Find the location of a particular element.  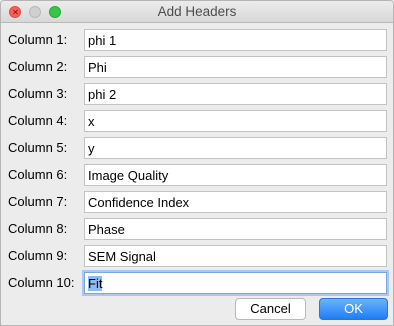

column-row-7: Column 7: Confidence Index is located at coordinates (197, 202).